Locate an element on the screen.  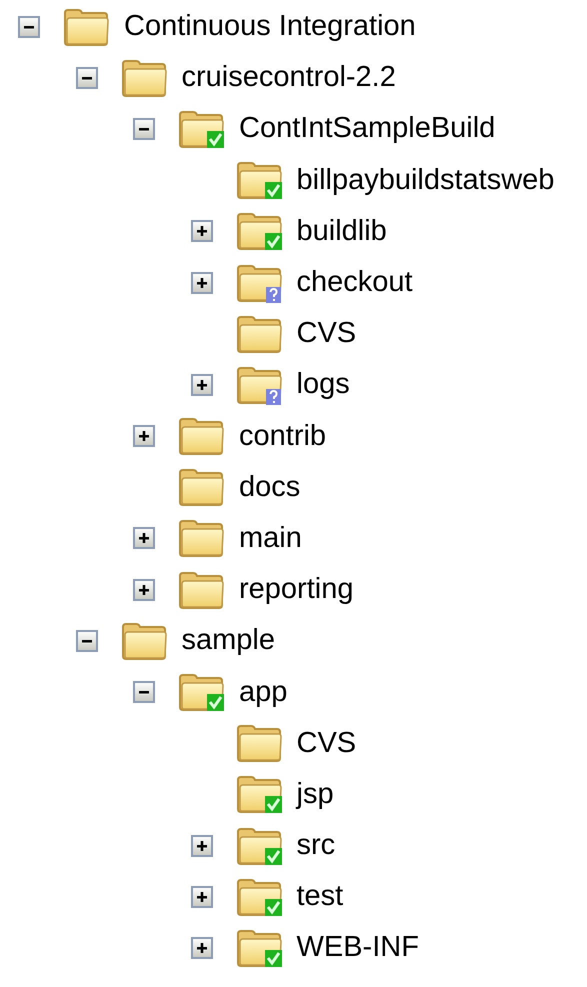
folder-label: billpaybuildstatsweb is located at coordinates (425, 180).